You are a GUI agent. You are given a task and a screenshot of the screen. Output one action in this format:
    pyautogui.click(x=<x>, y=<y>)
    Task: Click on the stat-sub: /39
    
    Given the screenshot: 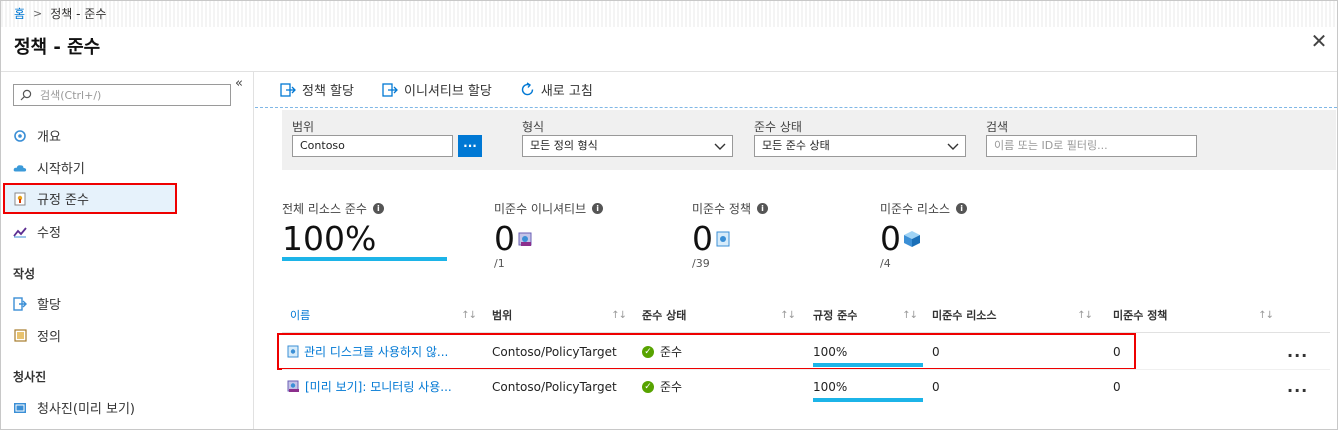 What is the action you would take?
    pyautogui.click(x=701, y=263)
    